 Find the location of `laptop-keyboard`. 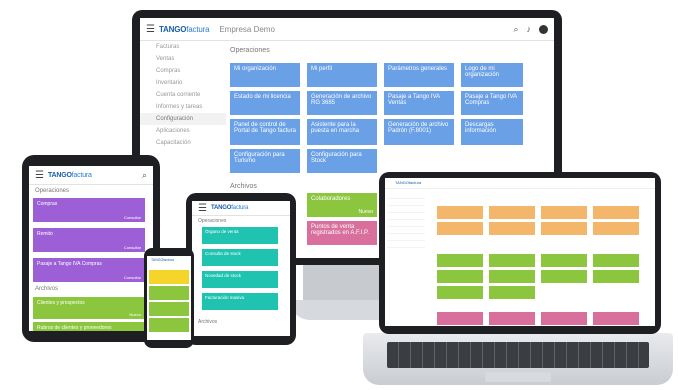

laptop-keyboard is located at coordinates (518, 355).